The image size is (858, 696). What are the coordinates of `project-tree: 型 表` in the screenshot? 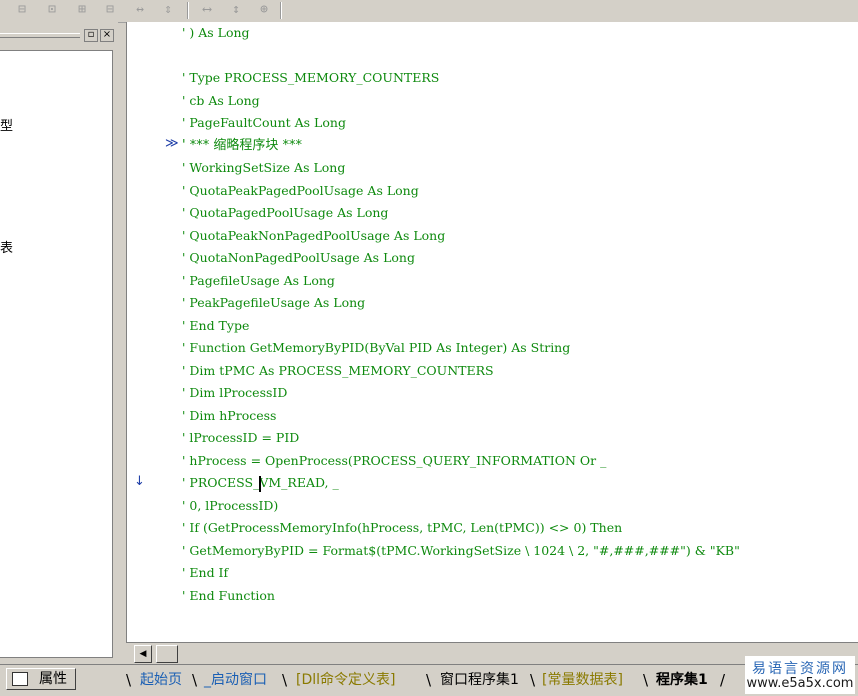 It's located at (56, 354).